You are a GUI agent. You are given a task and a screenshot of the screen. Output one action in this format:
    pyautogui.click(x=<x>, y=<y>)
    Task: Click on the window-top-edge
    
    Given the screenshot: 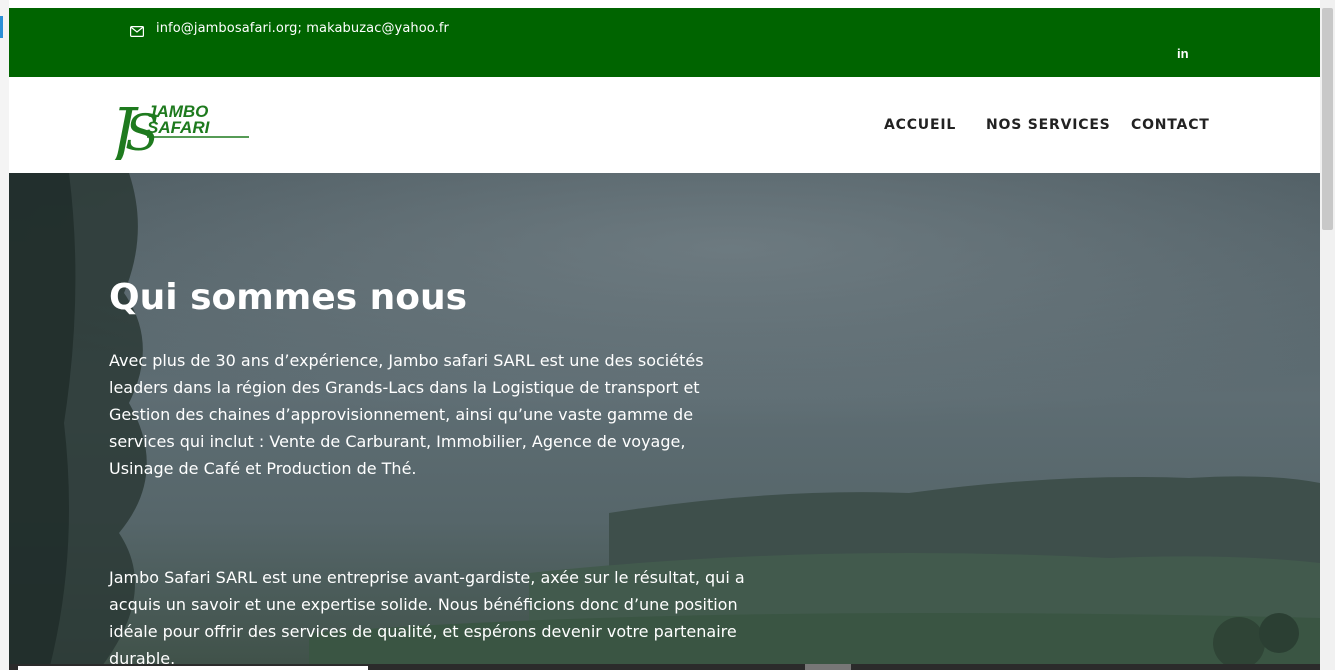 What is the action you would take?
    pyautogui.click(x=667, y=4)
    